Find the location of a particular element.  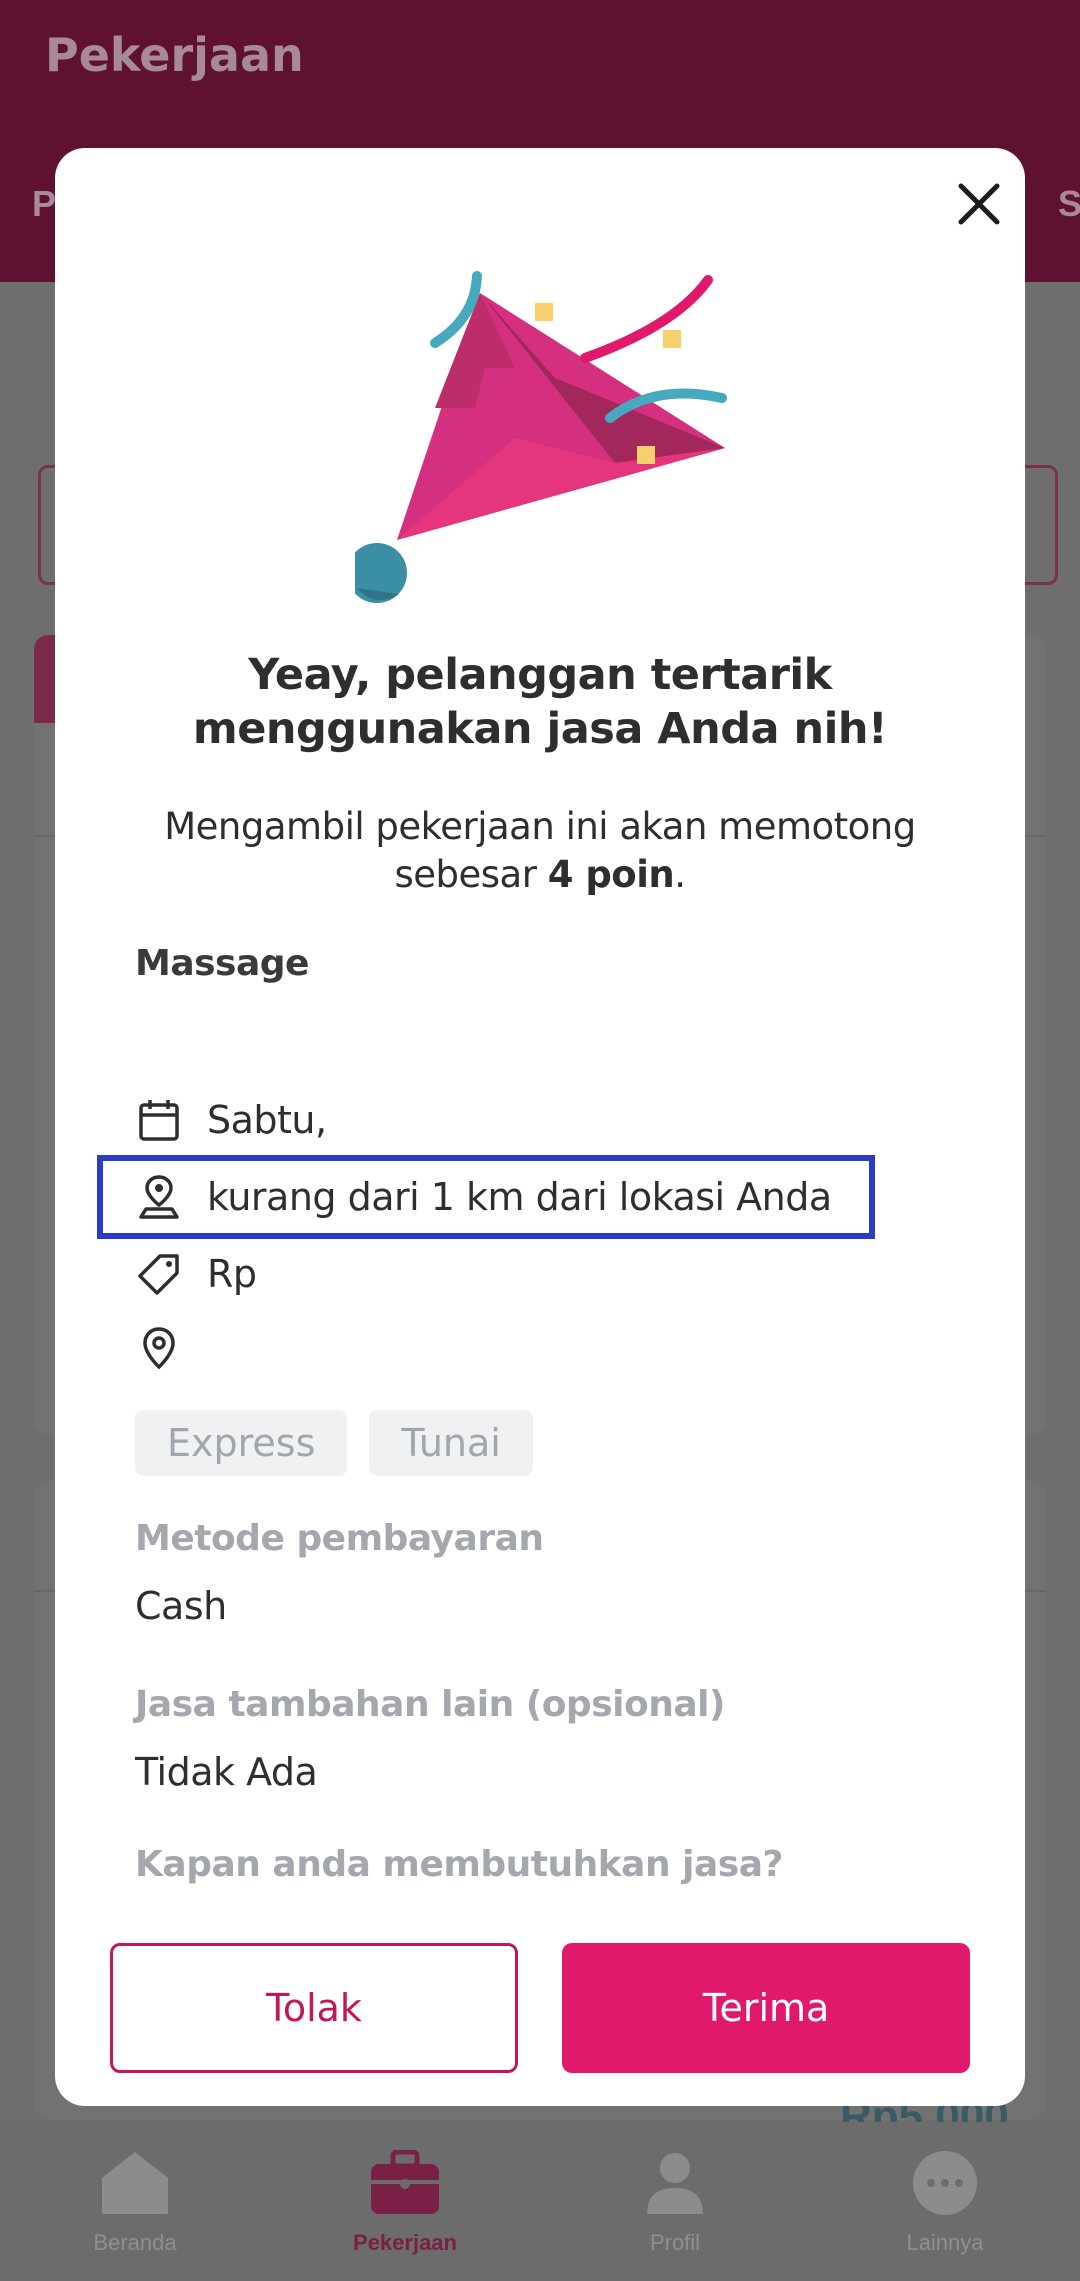

subline-suffix: . is located at coordinates (680, 874).